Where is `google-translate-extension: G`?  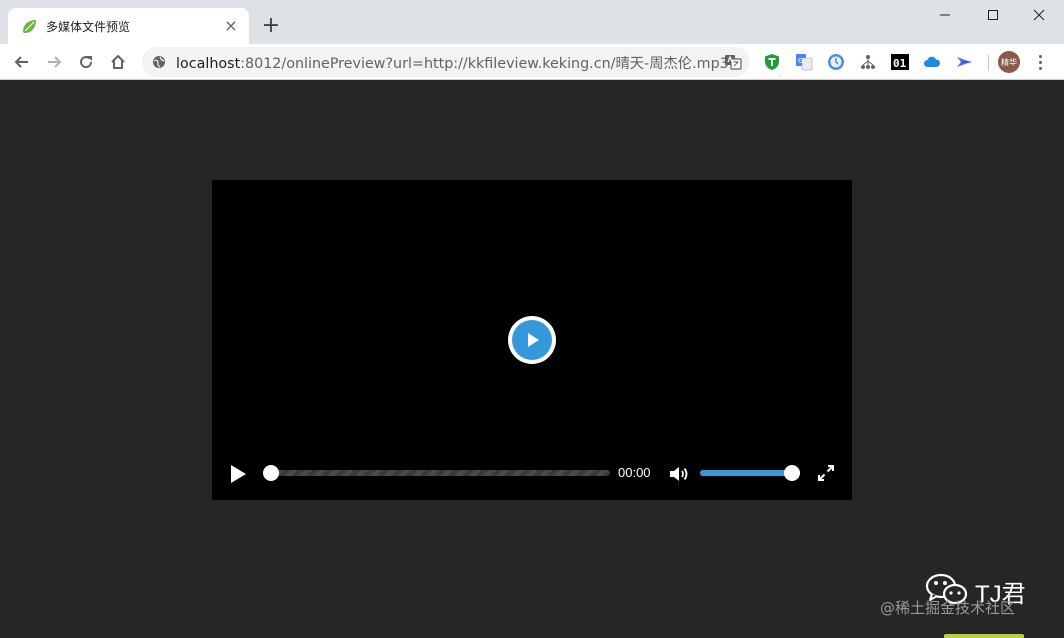 google-translate-extension: G is located at coordinates (804, 62).